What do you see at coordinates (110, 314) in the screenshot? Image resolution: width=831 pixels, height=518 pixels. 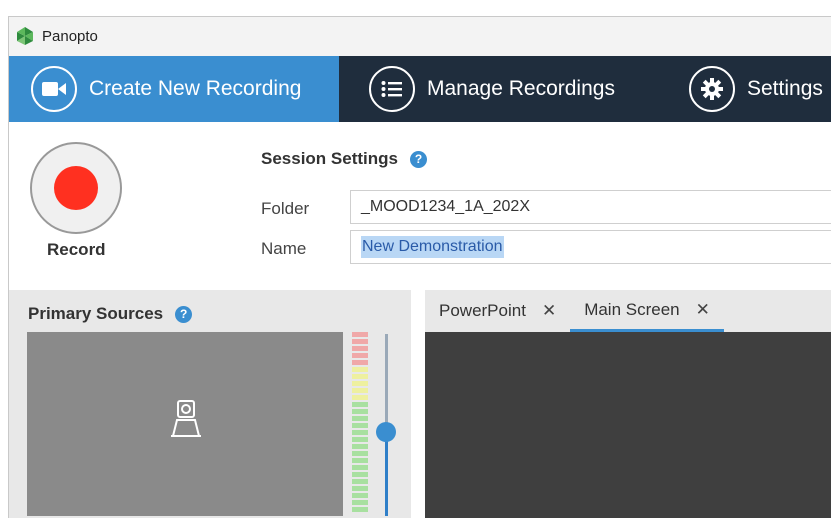 I see `primary-sources-heading: Primary Sources ?` at bounding box center [110, 314].